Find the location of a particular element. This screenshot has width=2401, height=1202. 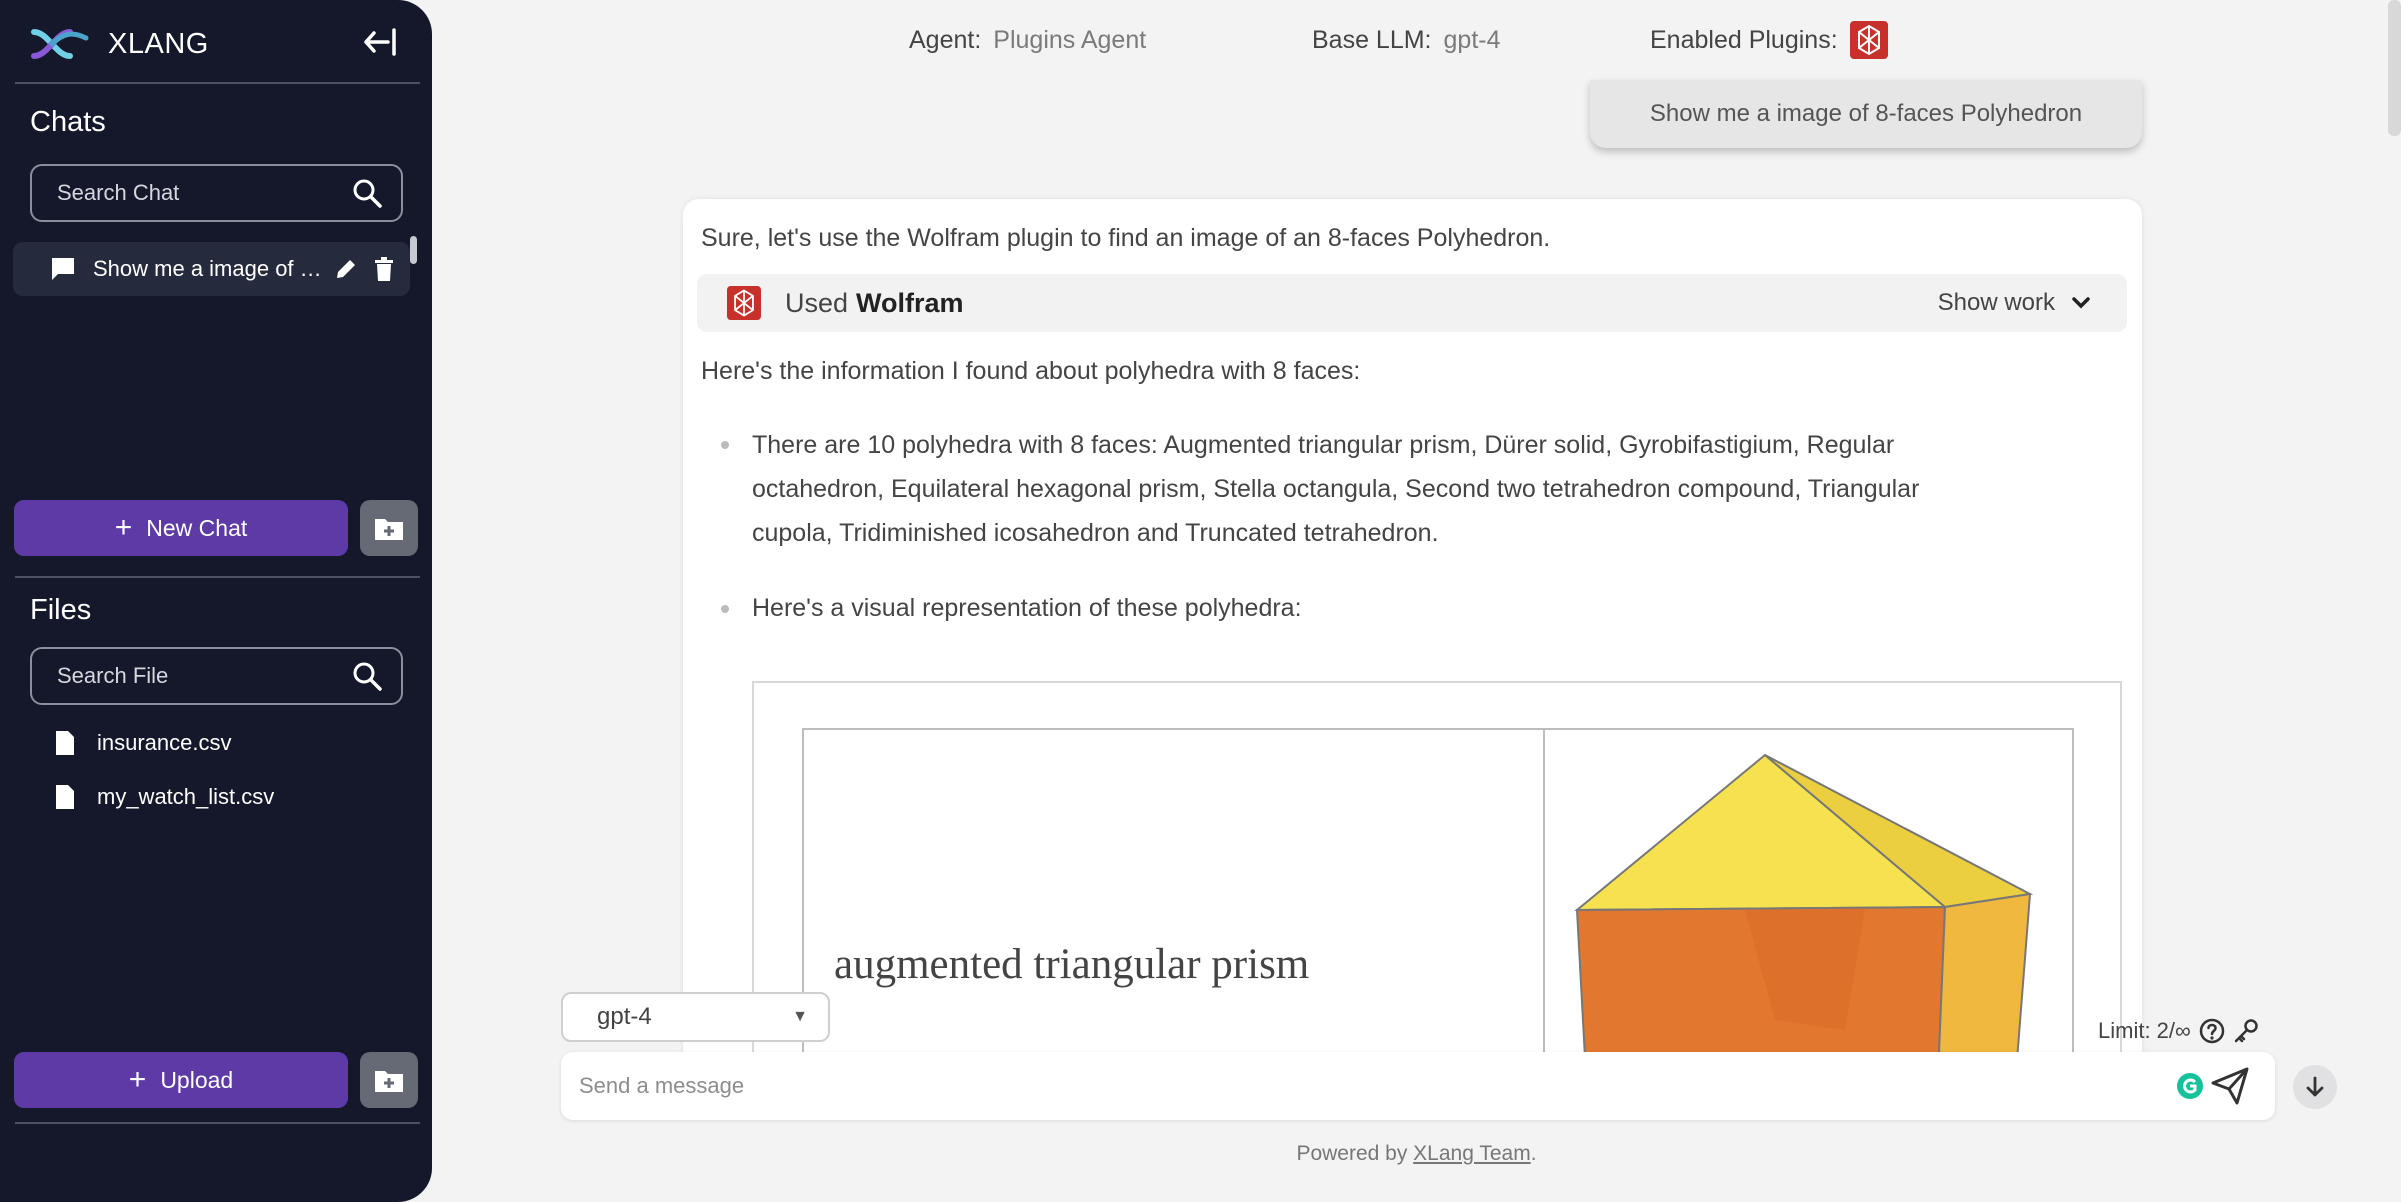

edit-chat-button is located at coordinates (346, 269).